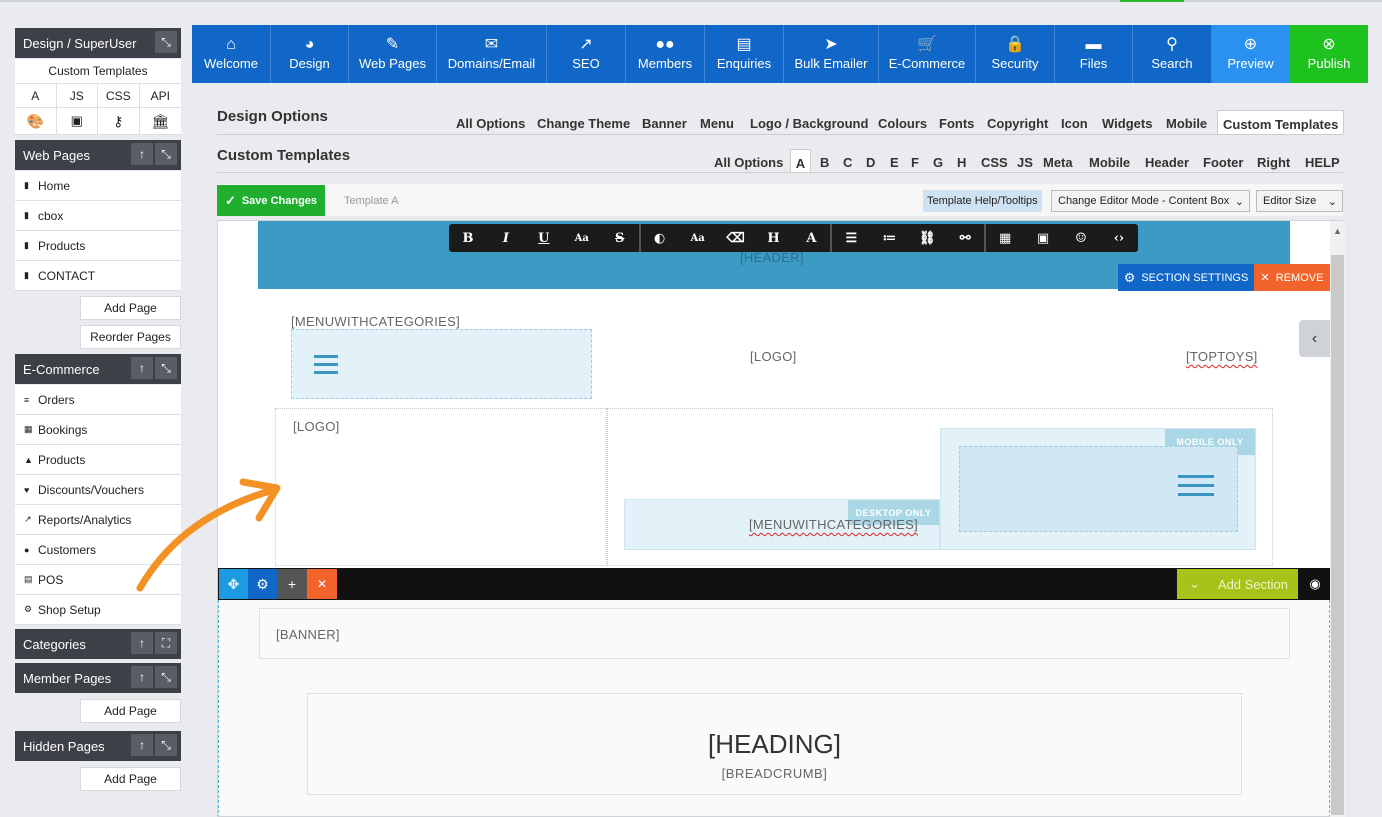 This screenshot has height=817, width=1382. Describe the element at coordinates (1094, 54) in the screenshot. I see `nav-files: ▬ Files` at that location.